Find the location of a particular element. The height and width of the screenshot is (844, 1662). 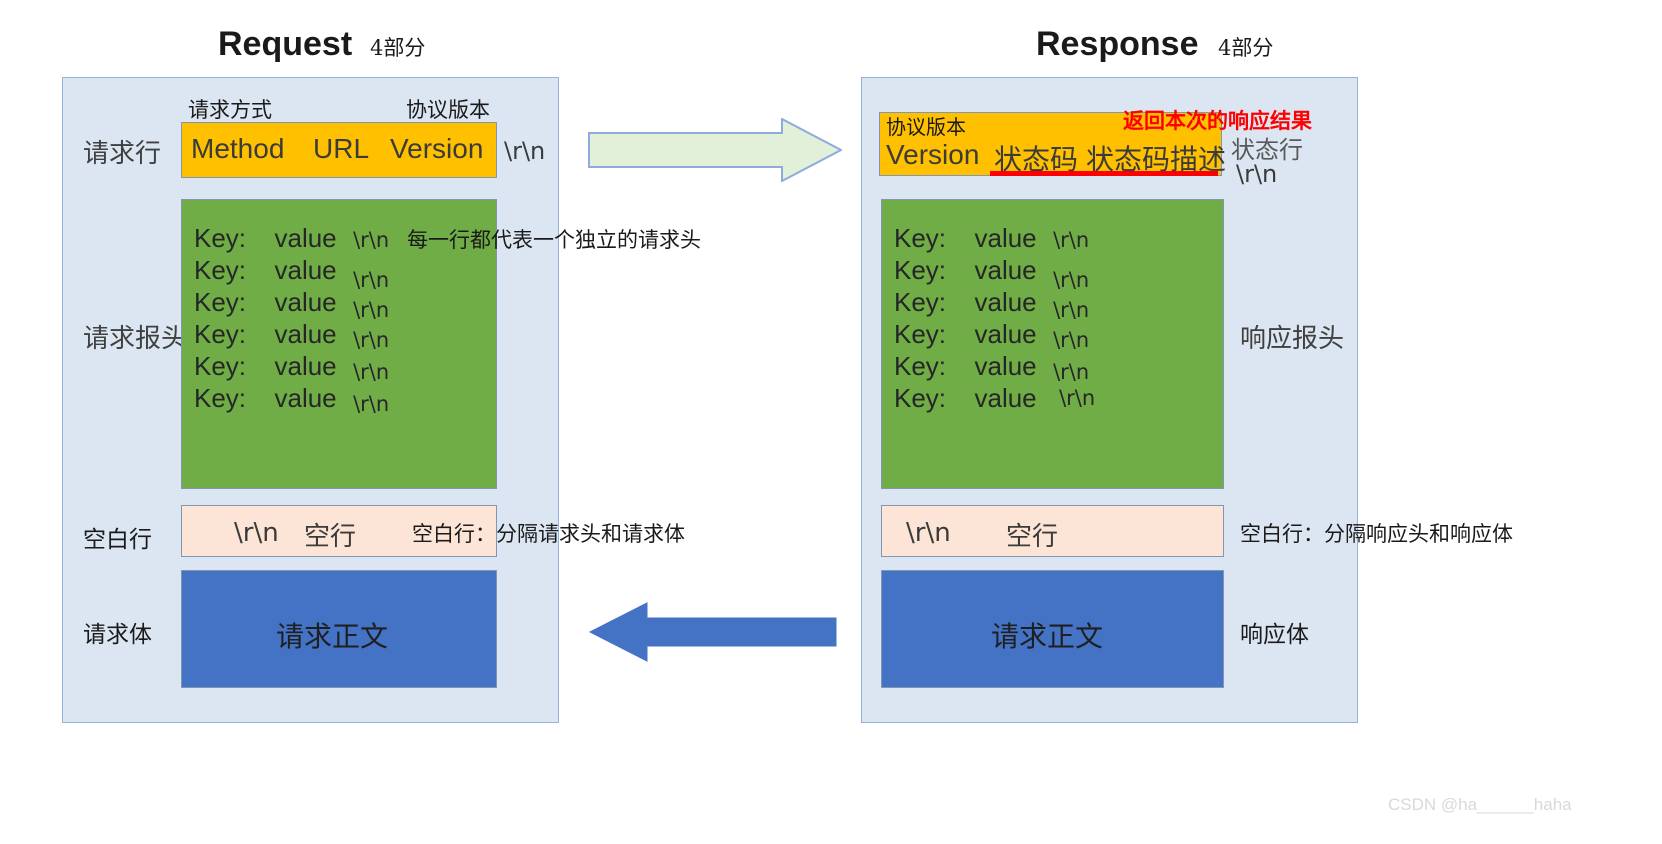

request-section-label-body: 请求体 is located at coordinates (117, 635).